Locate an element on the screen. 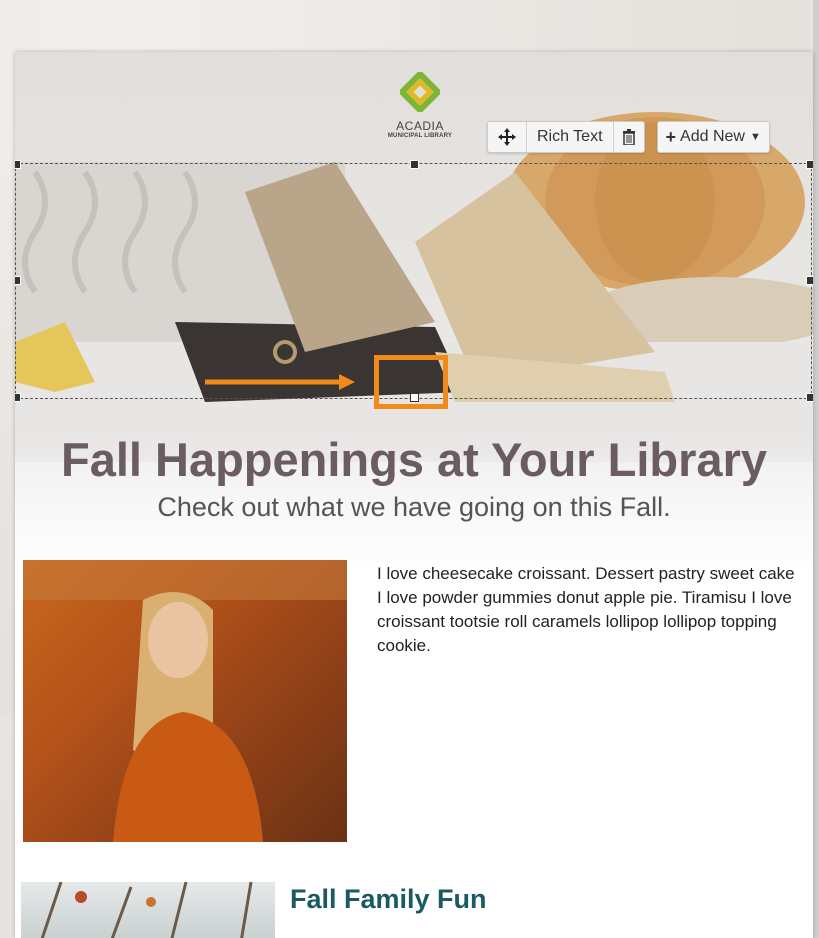  woman-autumn-photo is located at coordinates (185, 701).